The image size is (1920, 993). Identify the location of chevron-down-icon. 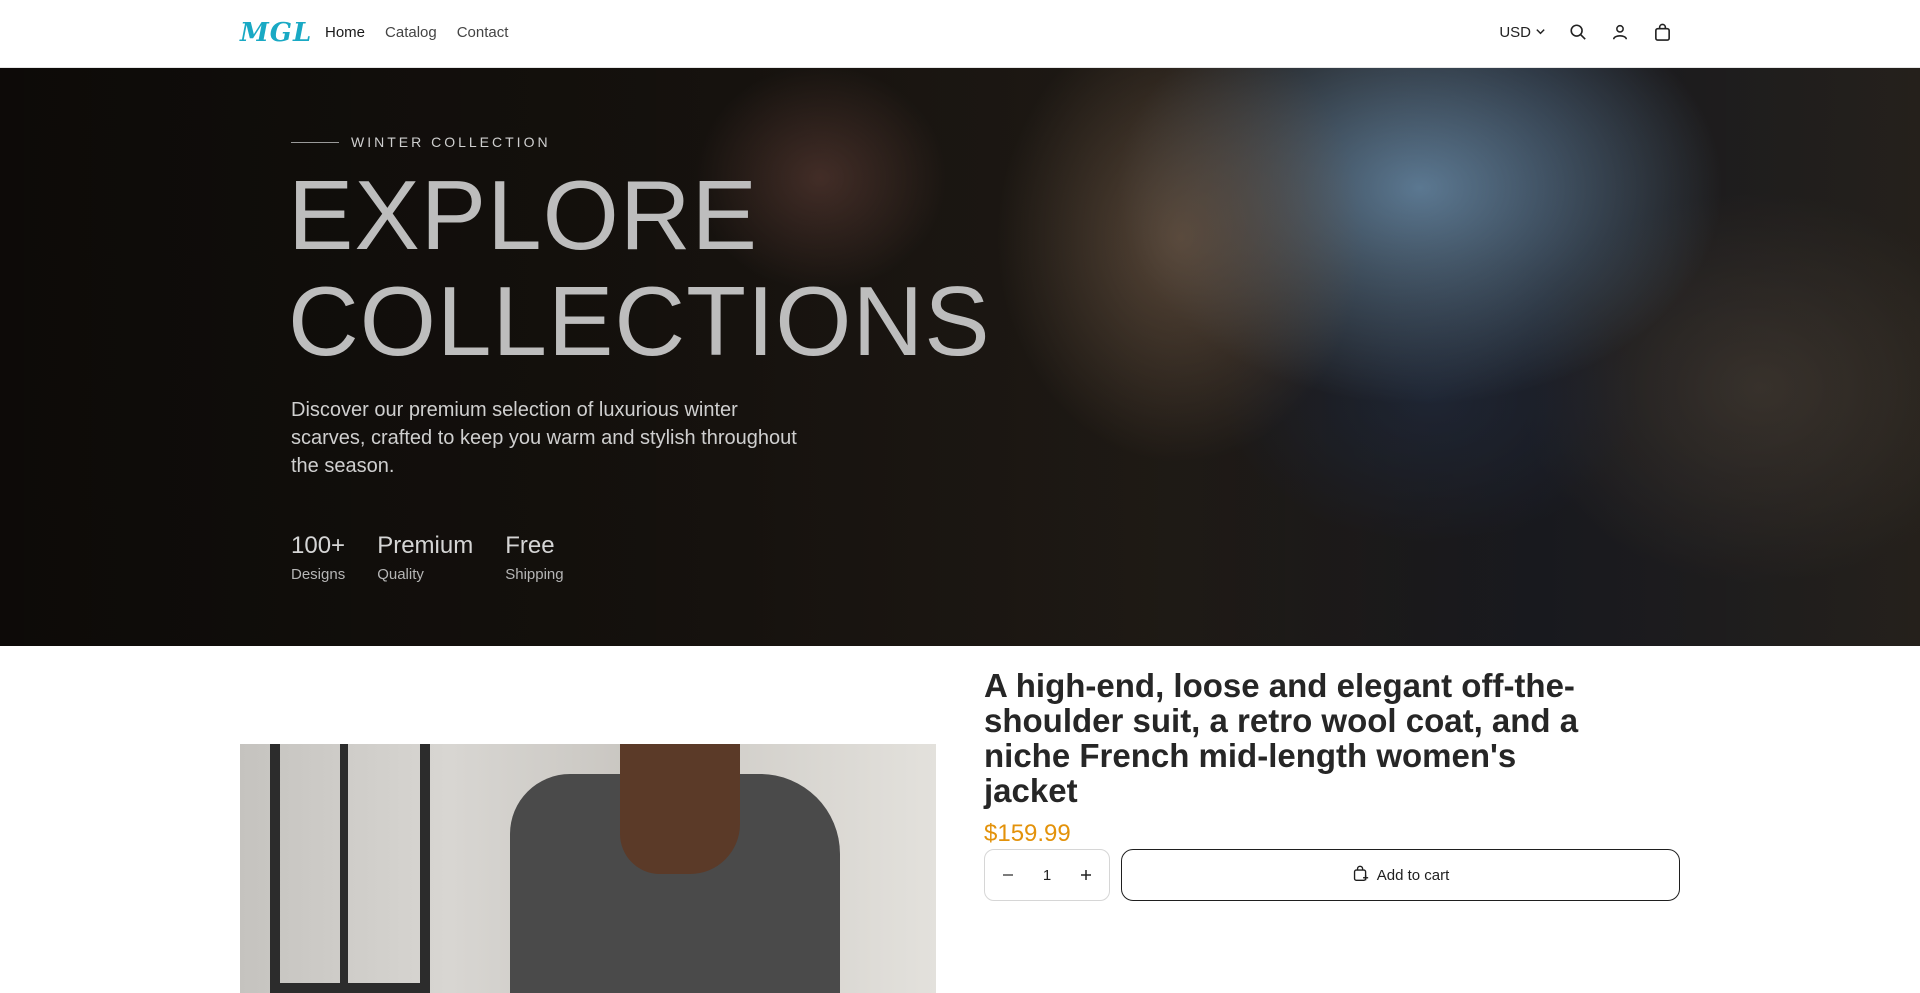
(1540, 32).